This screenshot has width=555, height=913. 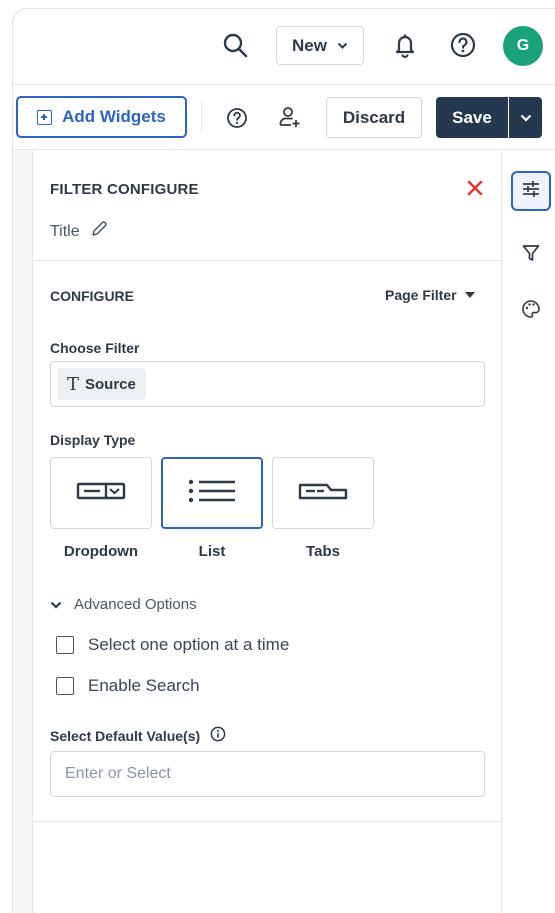 I want to click on display-type-list, so click(x=212, y=493).